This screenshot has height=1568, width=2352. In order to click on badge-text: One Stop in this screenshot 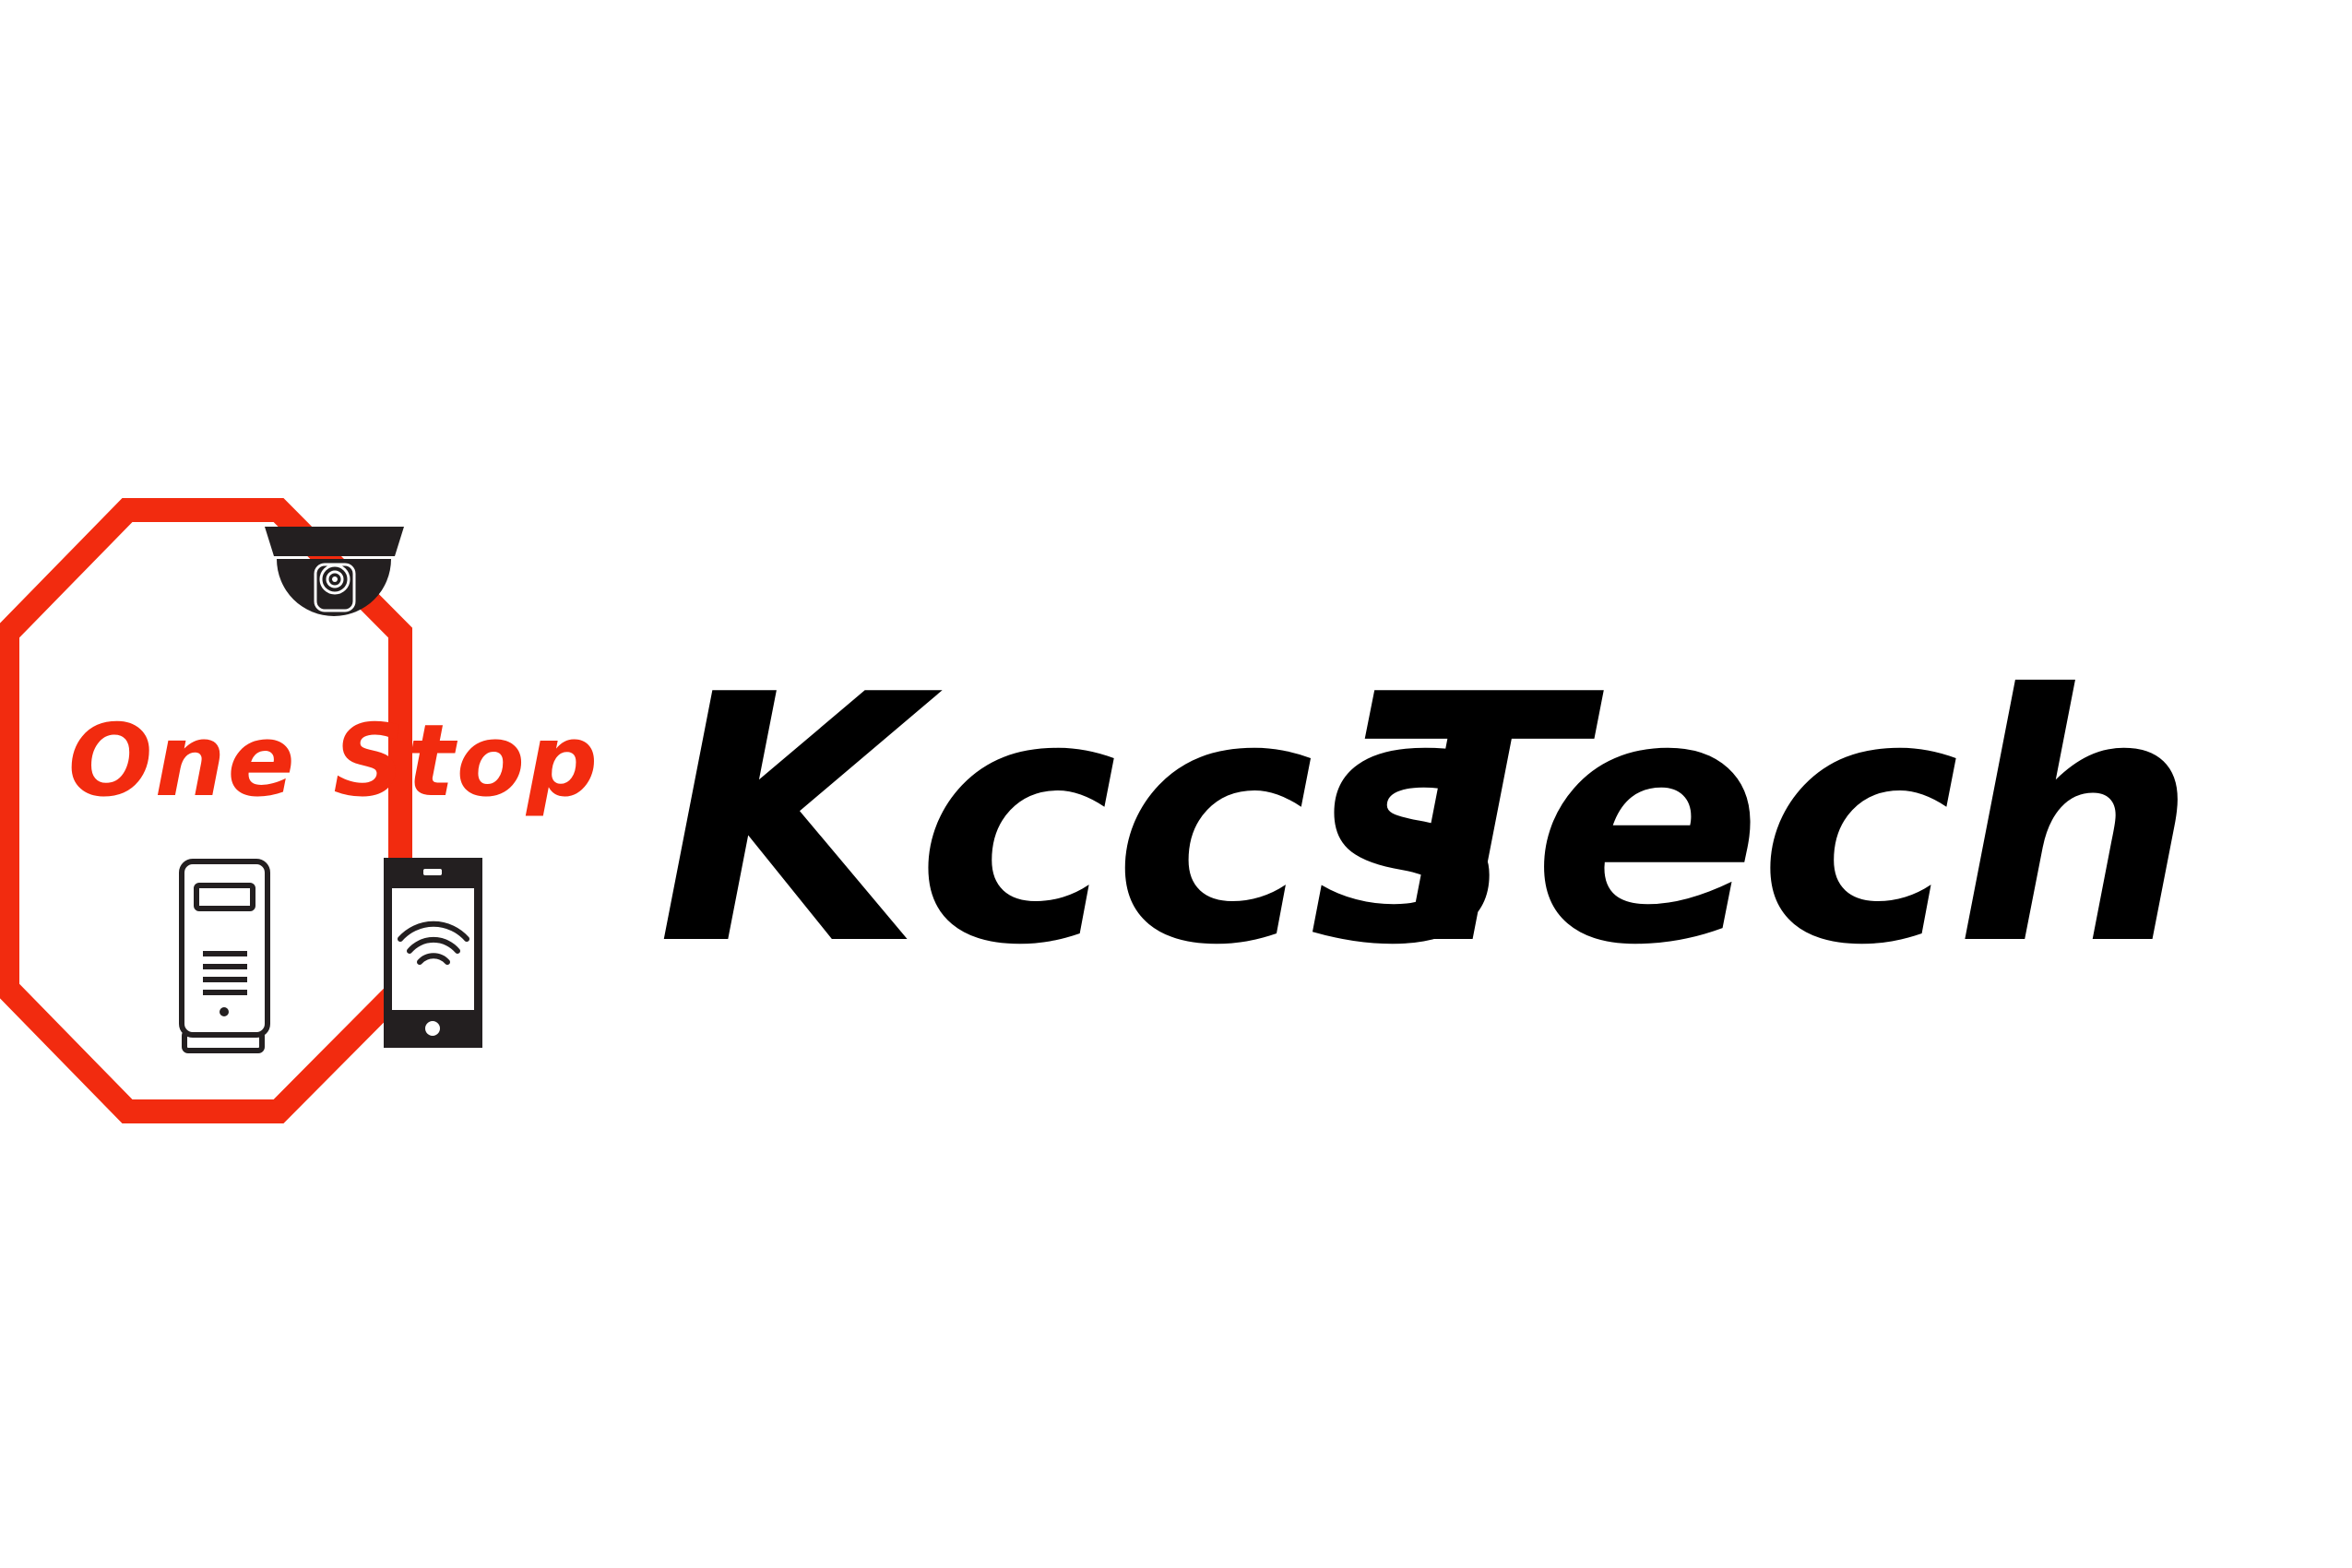, I will do `click(334, 761)`.